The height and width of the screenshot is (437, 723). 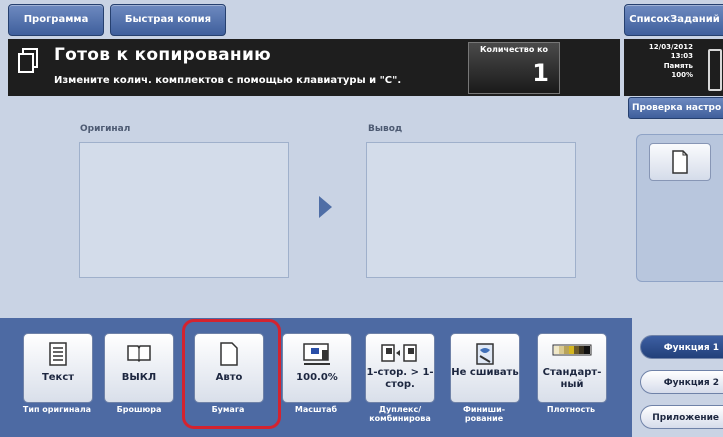 What do you see at coordinates (231, 374) in the screenshot?
I see `paper-highlight-frame` at bounding box center [231, 374].